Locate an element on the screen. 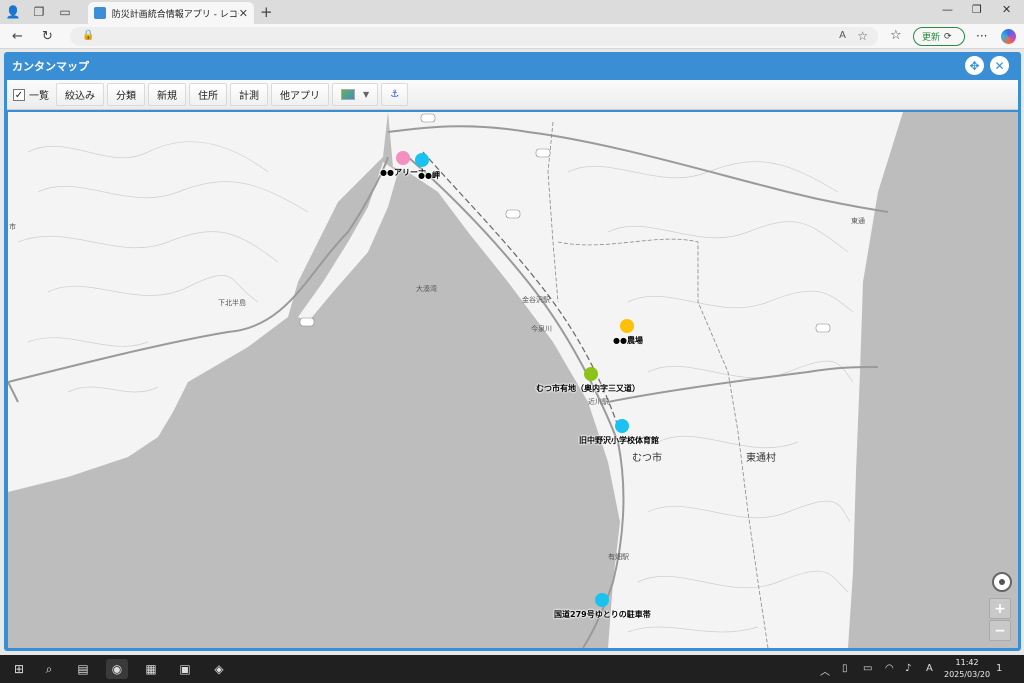  marker-label-mutsu-land: むつ市有地（奥内字三又道） is located at coordinates (588, 388).